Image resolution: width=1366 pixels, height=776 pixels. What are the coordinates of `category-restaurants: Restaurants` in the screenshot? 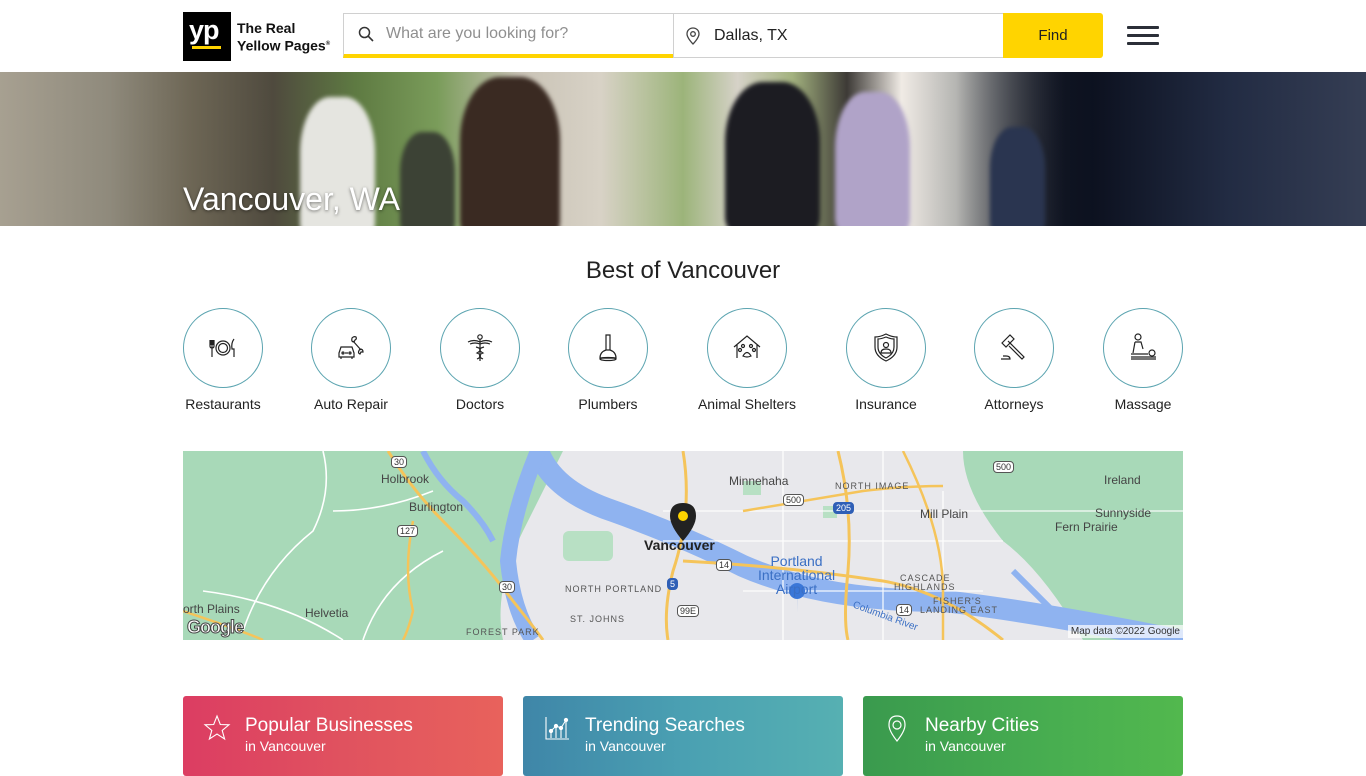 It's located at (223, 360).